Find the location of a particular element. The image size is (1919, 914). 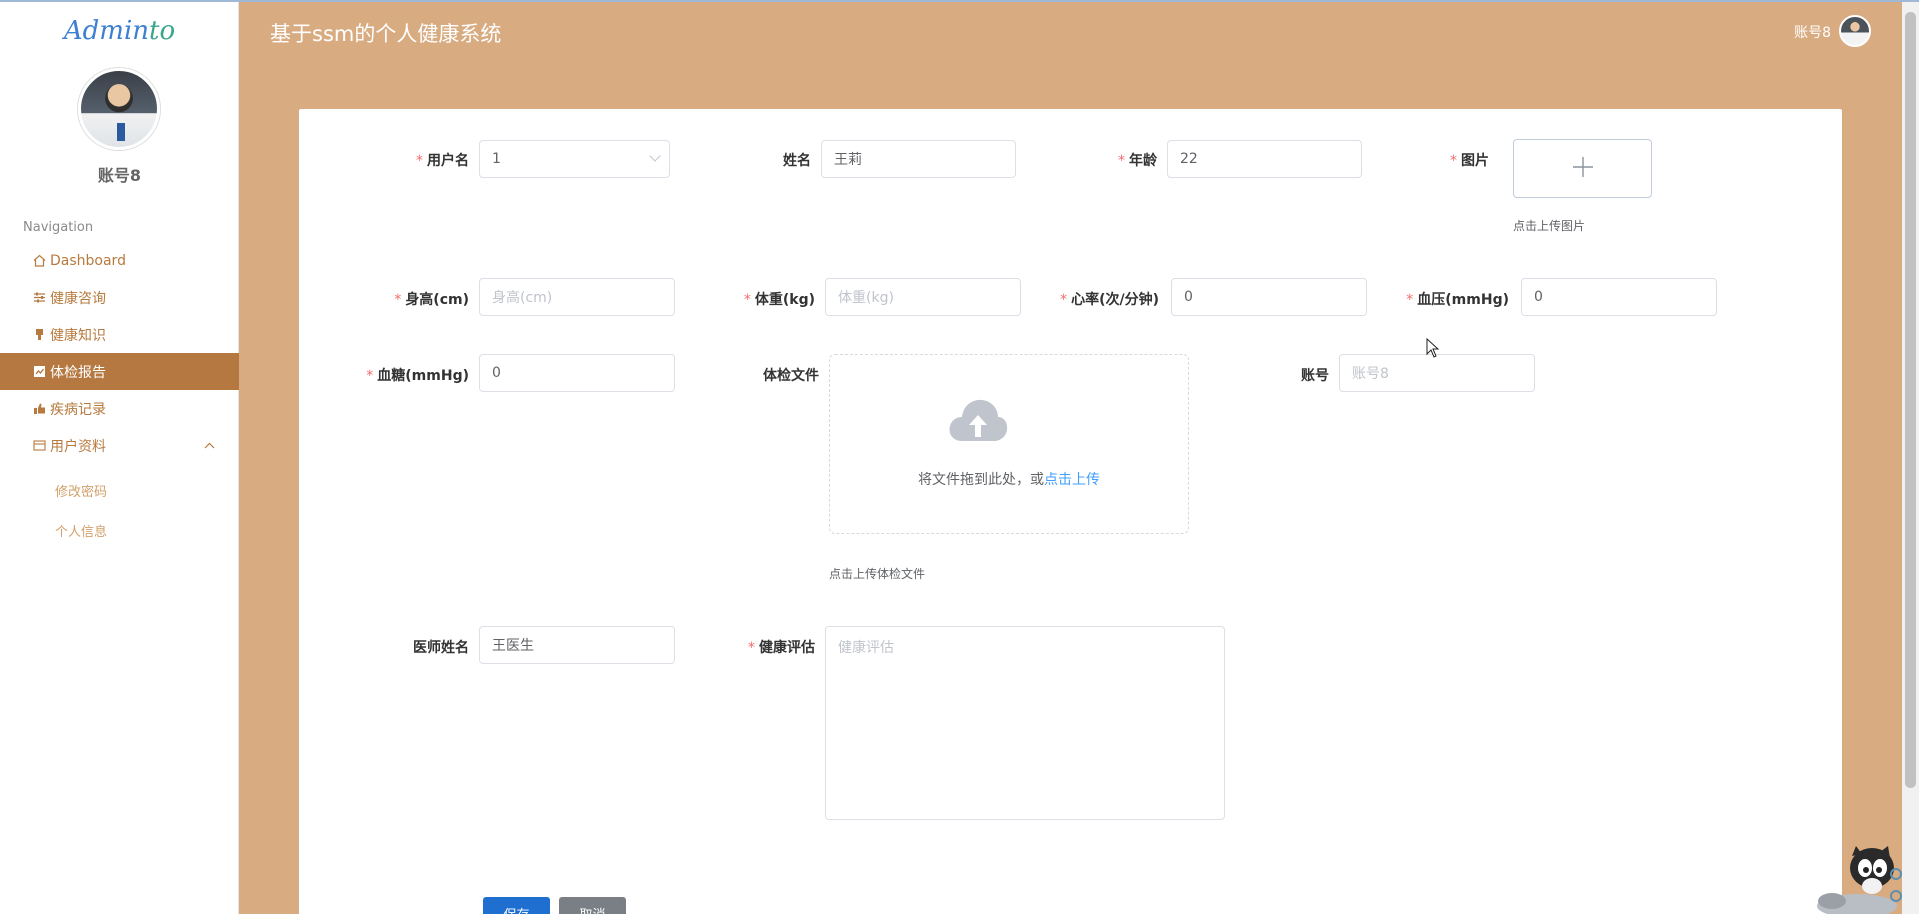

weight-input: 体重(kg) is located at coordinates (923, 297).